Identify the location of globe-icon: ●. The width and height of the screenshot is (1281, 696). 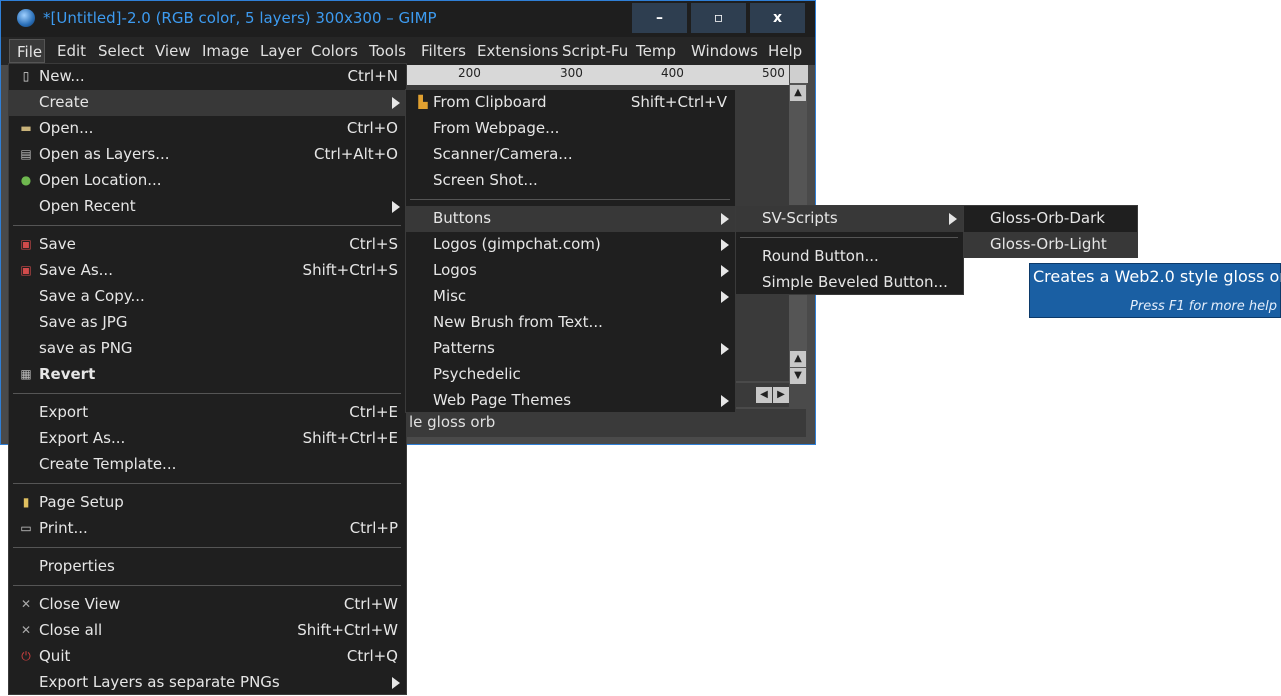
(26, 180).